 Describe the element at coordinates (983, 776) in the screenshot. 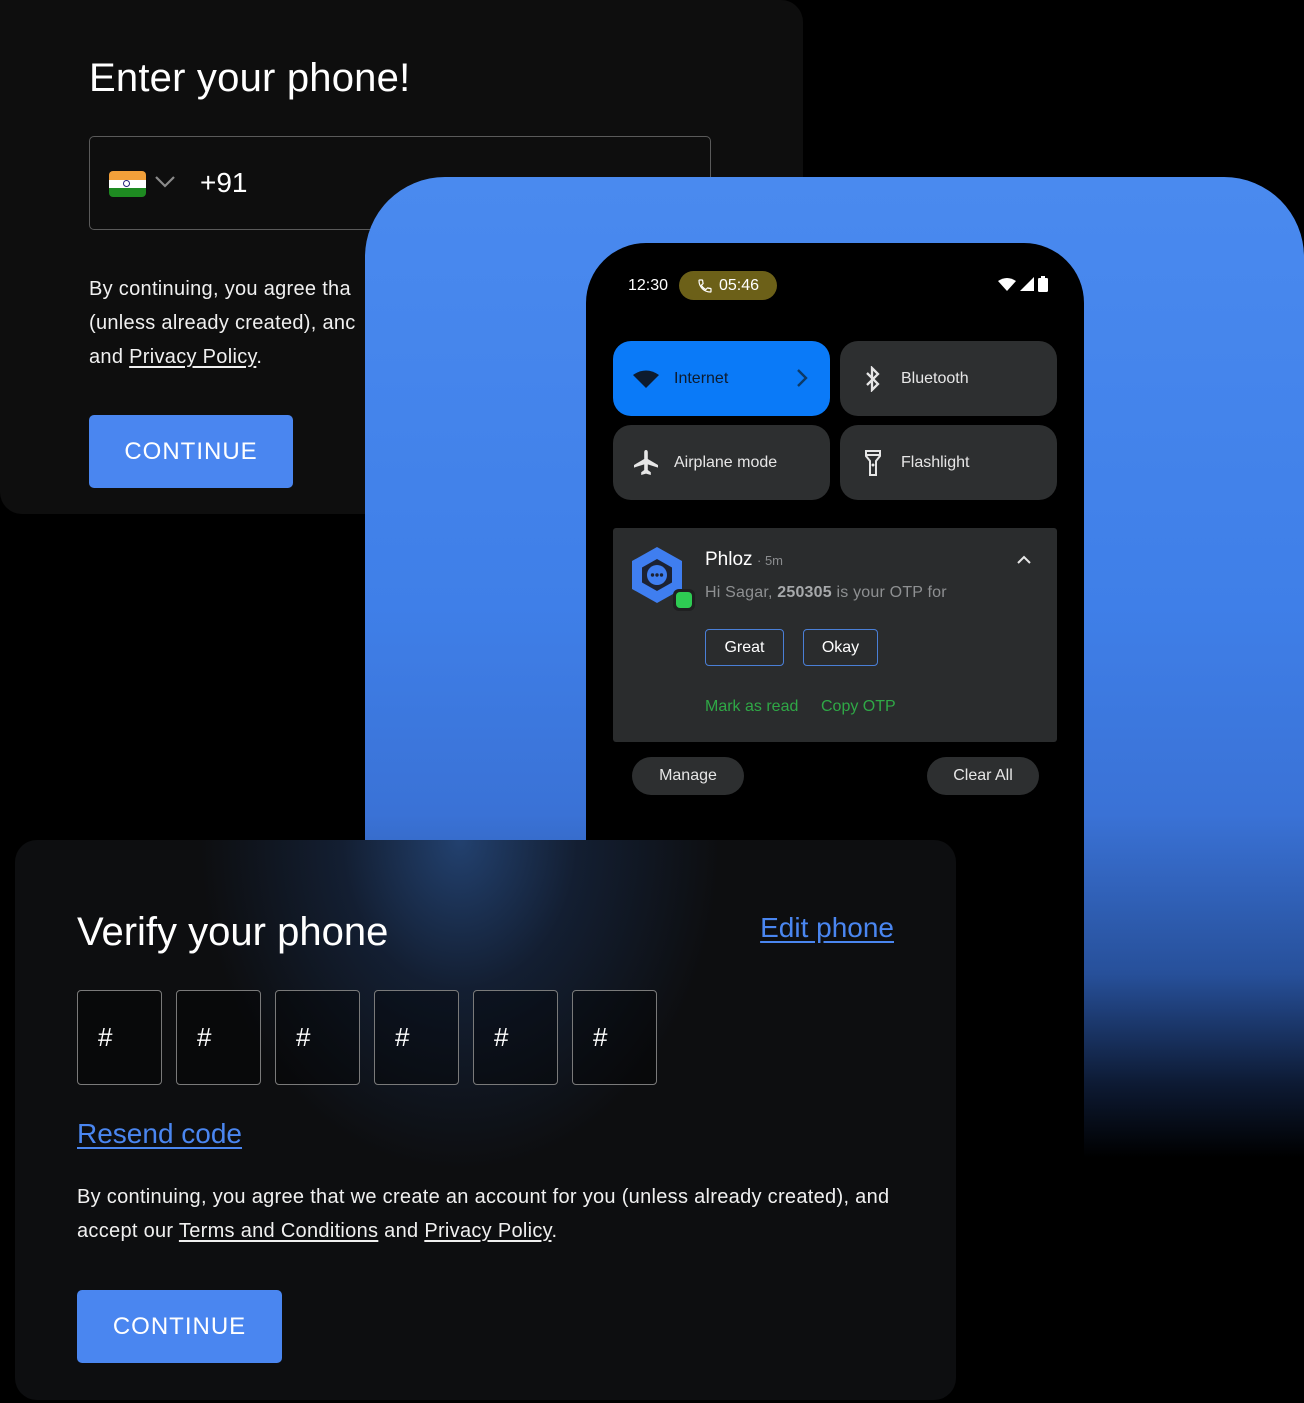

I see `clear-all-button: Clear All` at that location.